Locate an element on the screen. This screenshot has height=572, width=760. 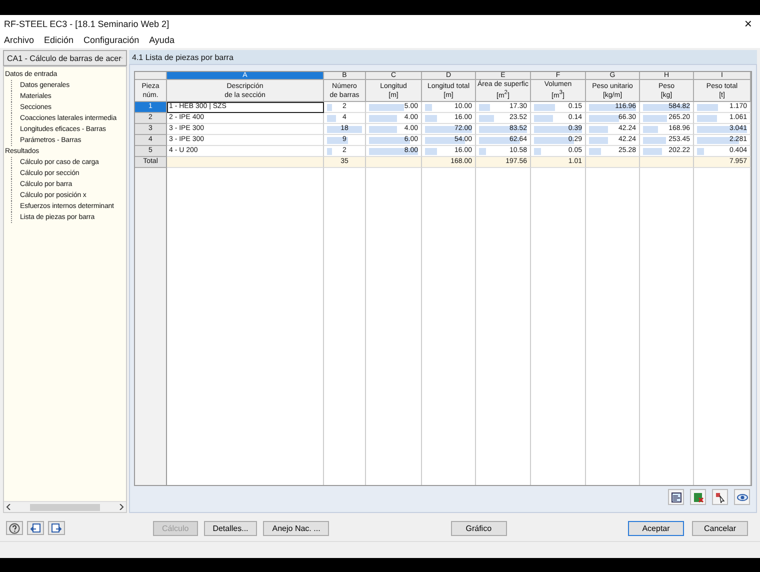
eye-icon is located at coordinates (742, 497).